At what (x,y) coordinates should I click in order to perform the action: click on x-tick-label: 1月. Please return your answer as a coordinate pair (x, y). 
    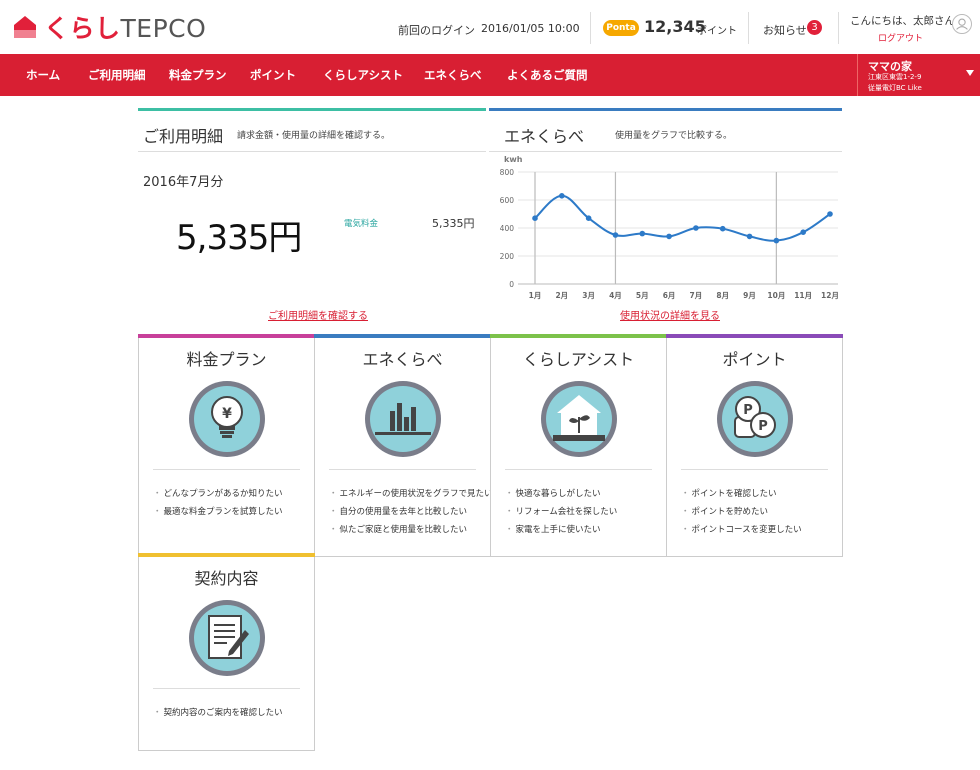
    Looking at the image, I should click on (535, 295).